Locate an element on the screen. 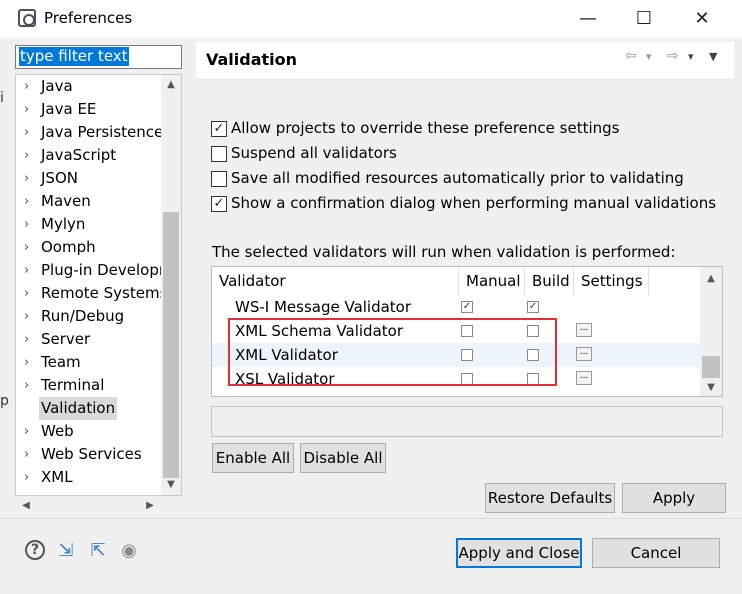 The image size is (742, 594). tree-item-terminal: › Terminal is located at coordinates (91, 385).